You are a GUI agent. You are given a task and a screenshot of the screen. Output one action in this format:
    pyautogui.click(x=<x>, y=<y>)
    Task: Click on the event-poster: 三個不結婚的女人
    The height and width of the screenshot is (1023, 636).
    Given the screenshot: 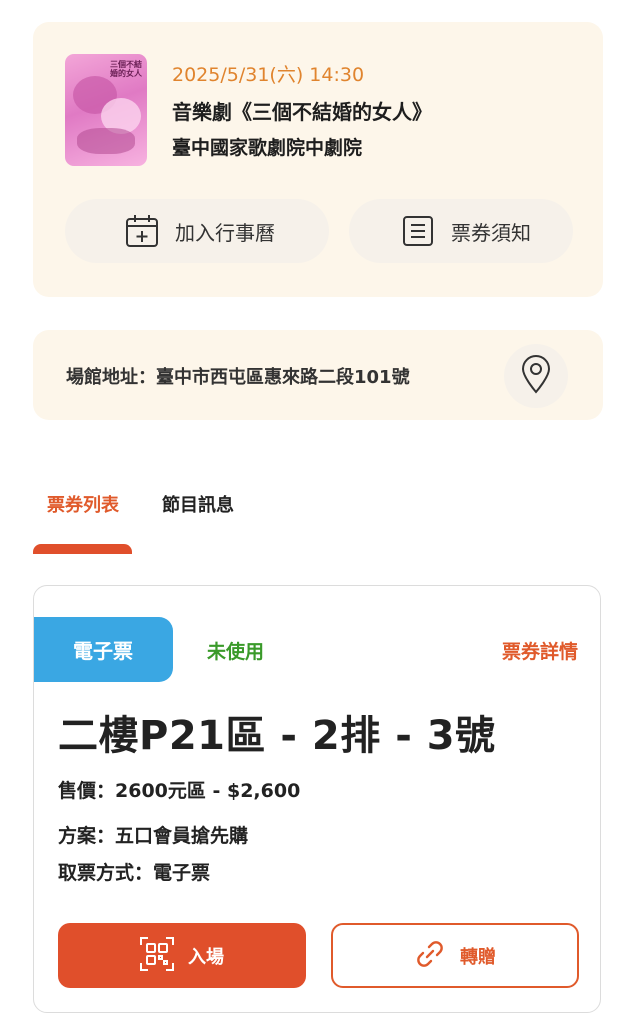 What is the action you would take?
    pyautogui.click(x=106, y=110)
    